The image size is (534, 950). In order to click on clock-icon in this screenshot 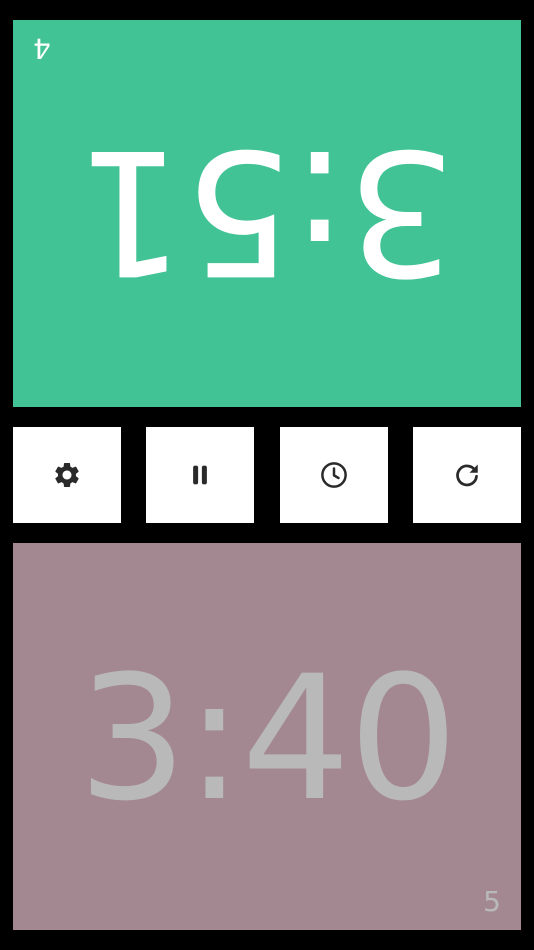, I will do `click(334, 475)`.